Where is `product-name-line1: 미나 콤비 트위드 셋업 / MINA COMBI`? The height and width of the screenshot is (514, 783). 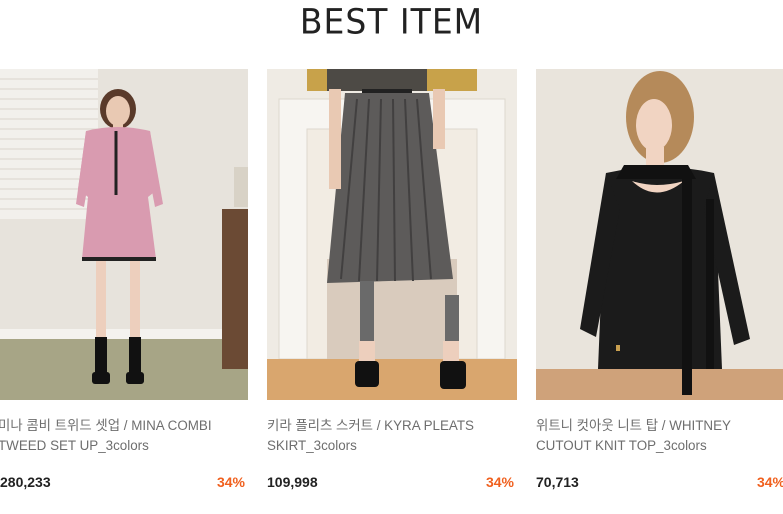 product-name-line1: 미나 콤비 트위드 셋업 / MINA COMBI is located at coordinates (106, 425).